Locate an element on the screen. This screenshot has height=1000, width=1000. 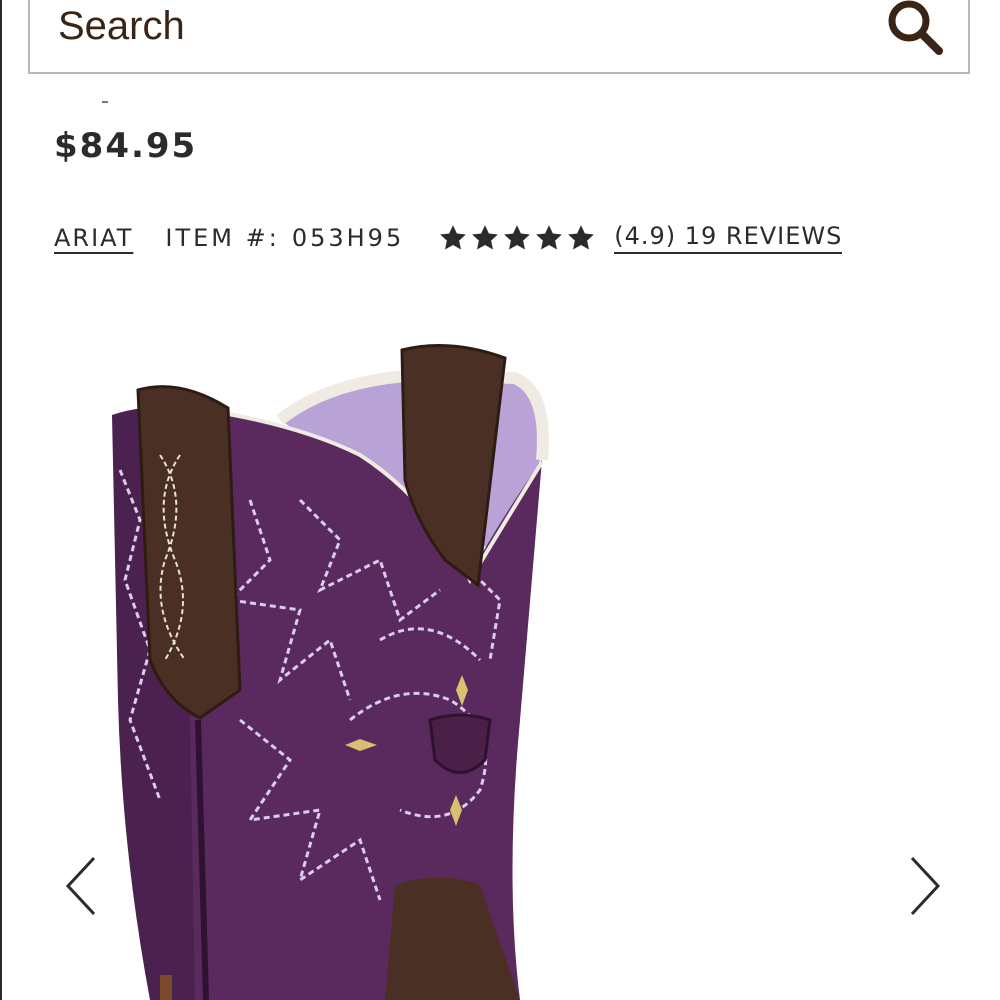
brand-link: ARIAT is located at coordinates (93, 238).